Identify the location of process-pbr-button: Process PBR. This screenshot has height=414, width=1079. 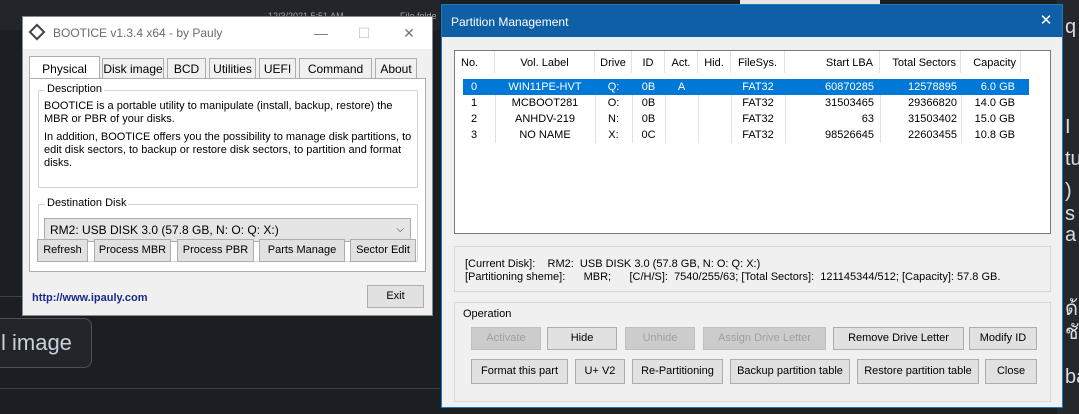
(215, 250).